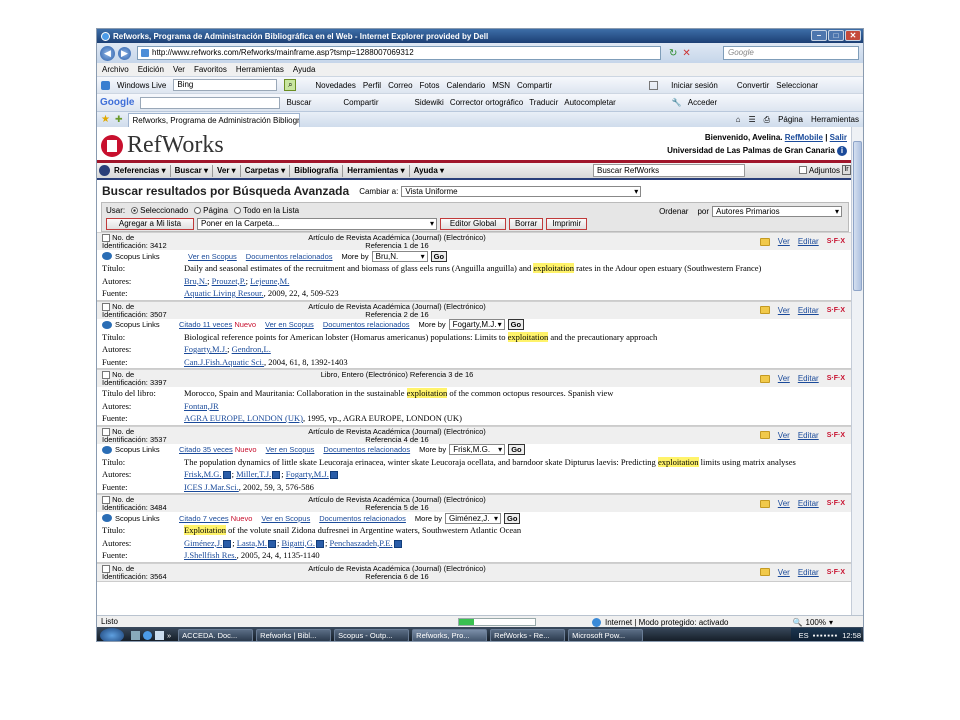 The image size is (960, 720). Describe the element at coordinates (218, 449) in the screenshot. I see `cited-link: Citado 35 veces Nuevo` at that location.